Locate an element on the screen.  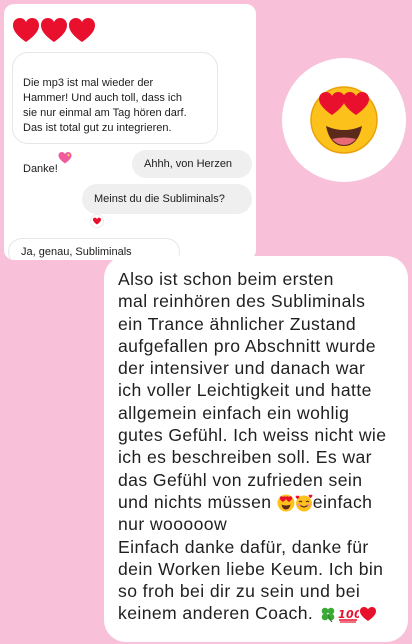
hundred-points-icon: 100 is located at coordinates (348, 614).